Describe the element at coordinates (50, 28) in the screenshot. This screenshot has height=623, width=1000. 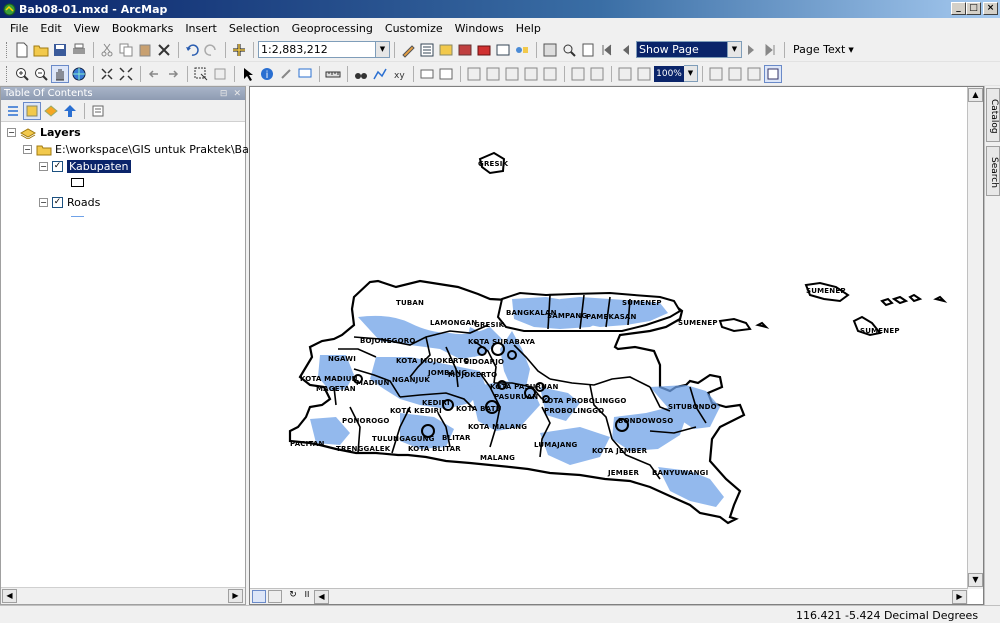
I see `menu-edit: Edit` at that location.